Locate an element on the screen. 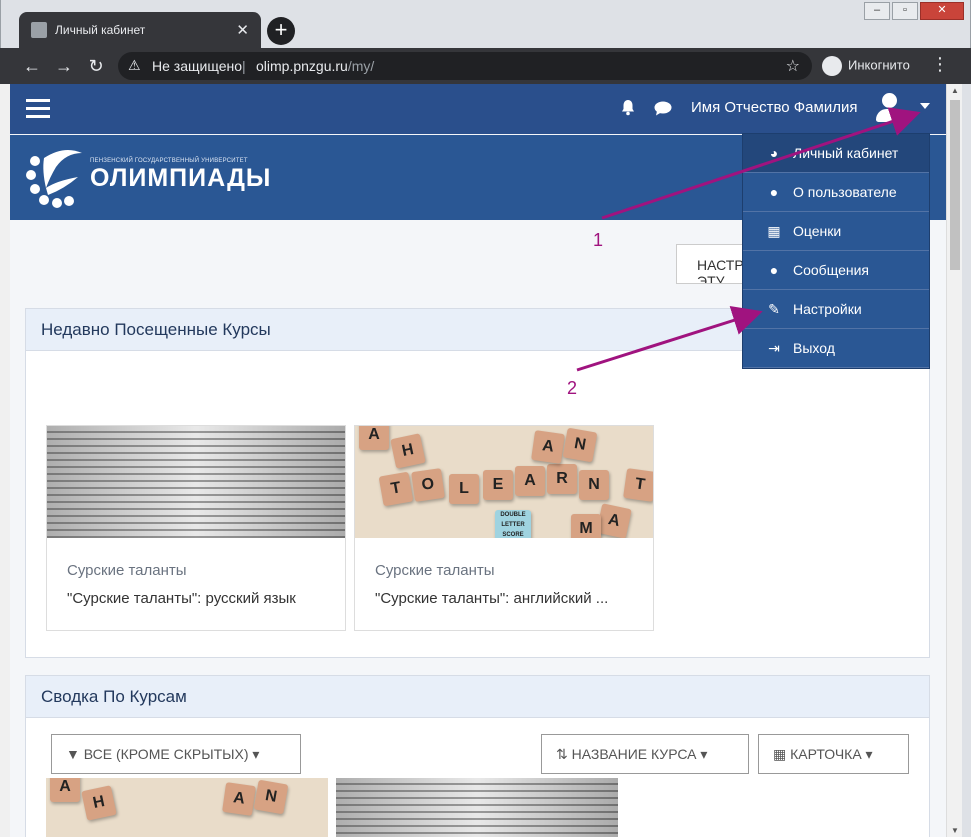  annotation-label-1: 1 is located at coordinates (598, 240).